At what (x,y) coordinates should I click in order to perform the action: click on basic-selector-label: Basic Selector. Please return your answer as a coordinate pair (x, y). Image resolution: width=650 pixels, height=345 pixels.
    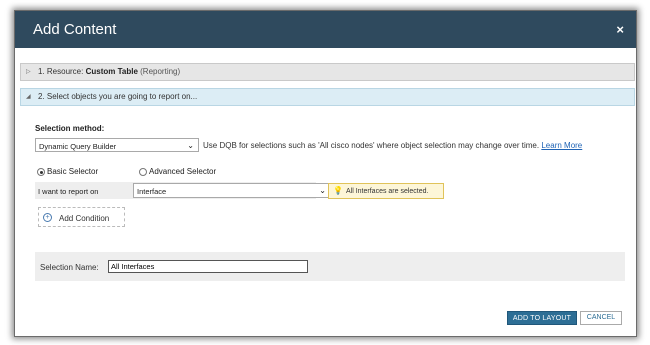
    Looking at the image, I should click on (73, 171).